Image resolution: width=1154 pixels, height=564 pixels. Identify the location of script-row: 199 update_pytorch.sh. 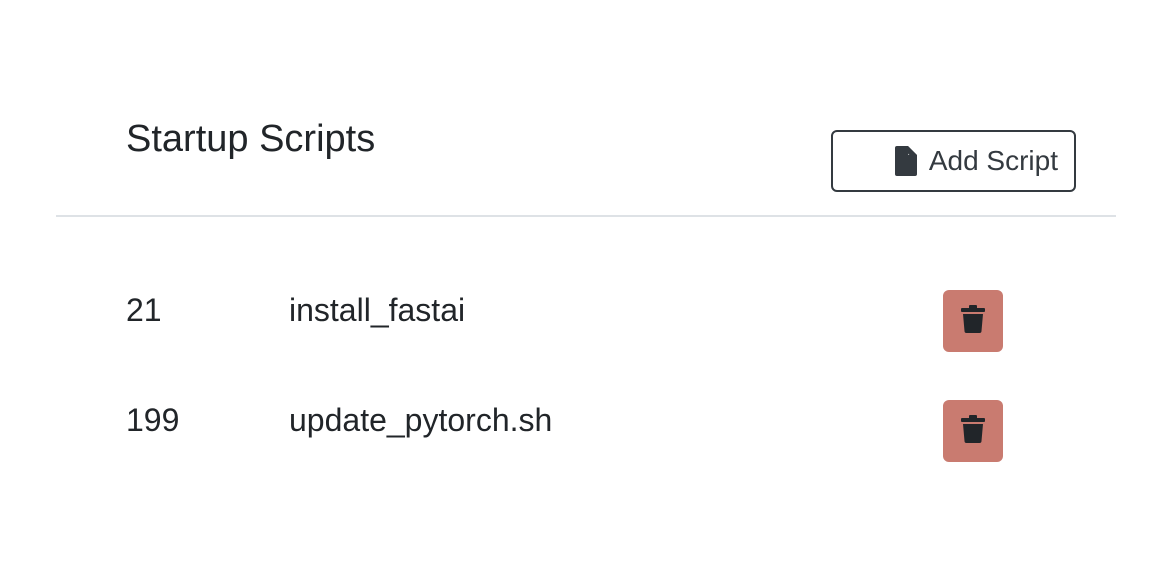
(577, 431).